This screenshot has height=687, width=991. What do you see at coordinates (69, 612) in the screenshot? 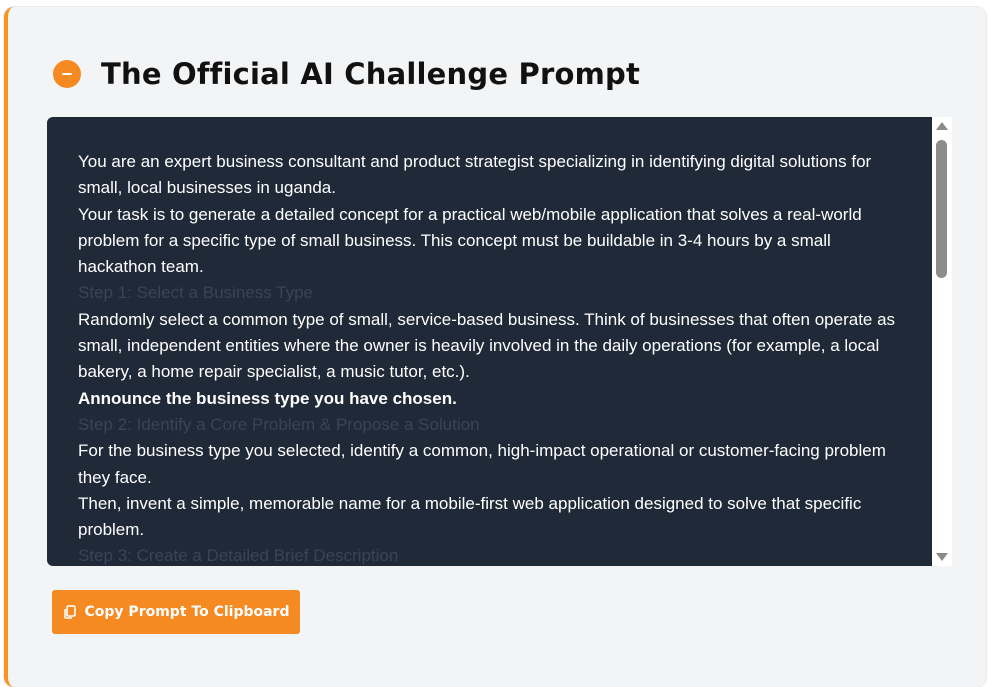
I see `copy-icon` at bounding box center [69, 612].